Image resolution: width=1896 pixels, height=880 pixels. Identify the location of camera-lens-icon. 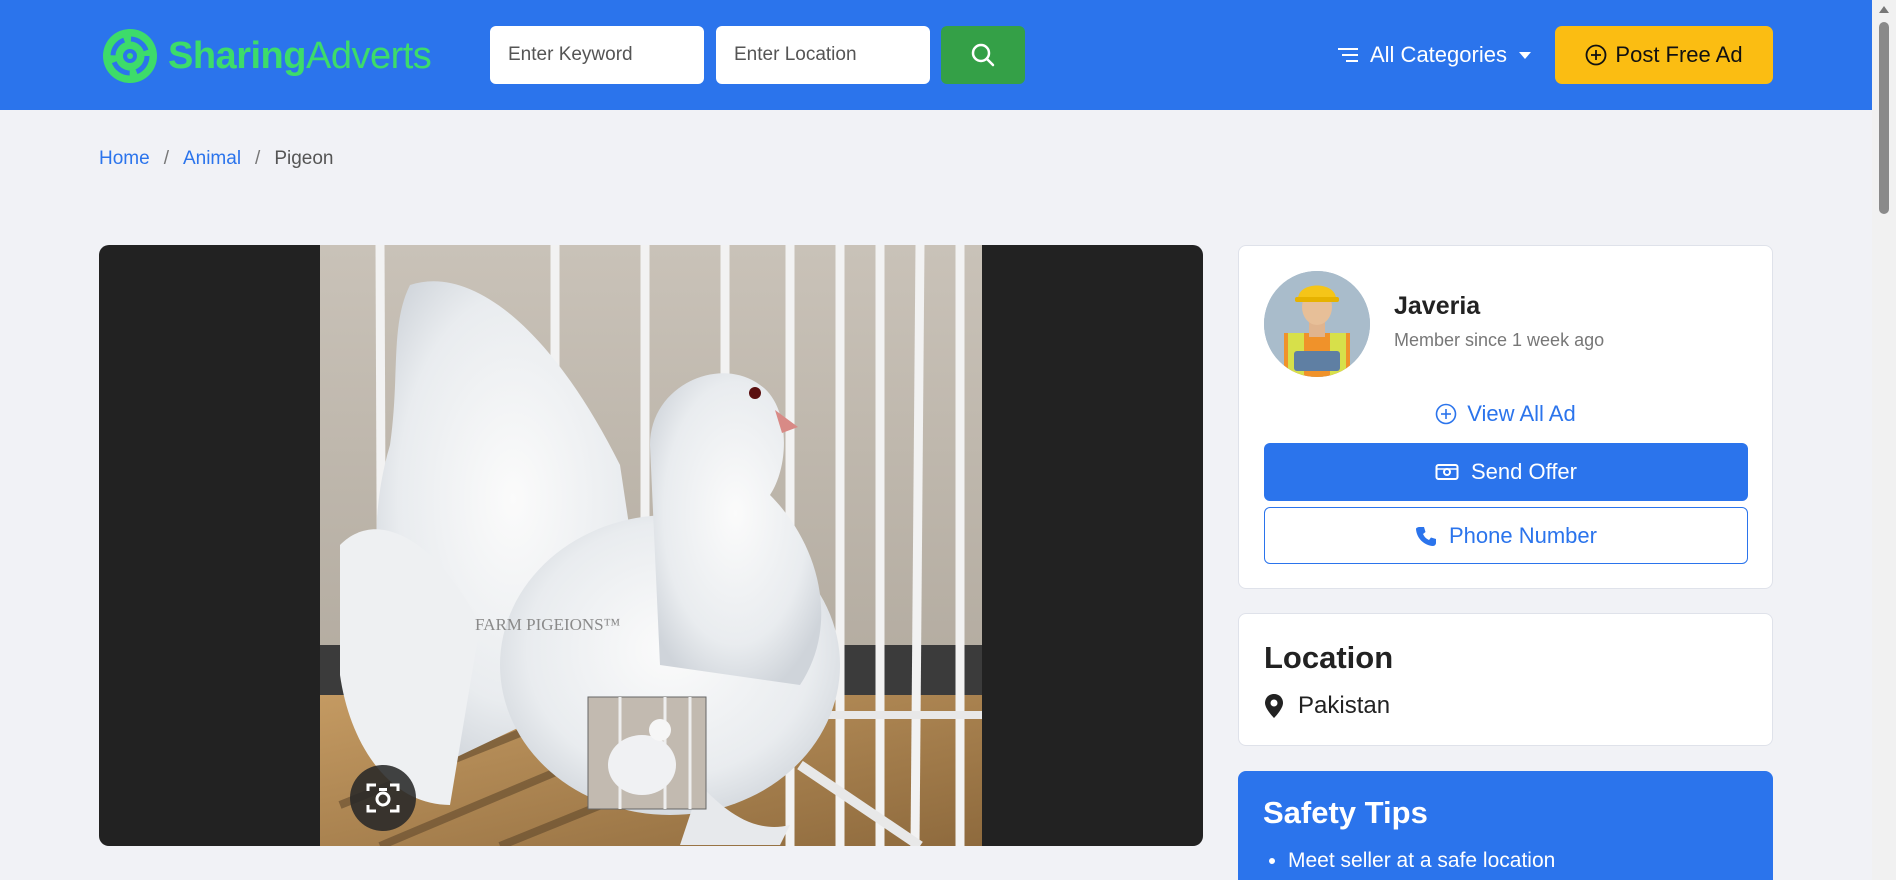
(383, 798).